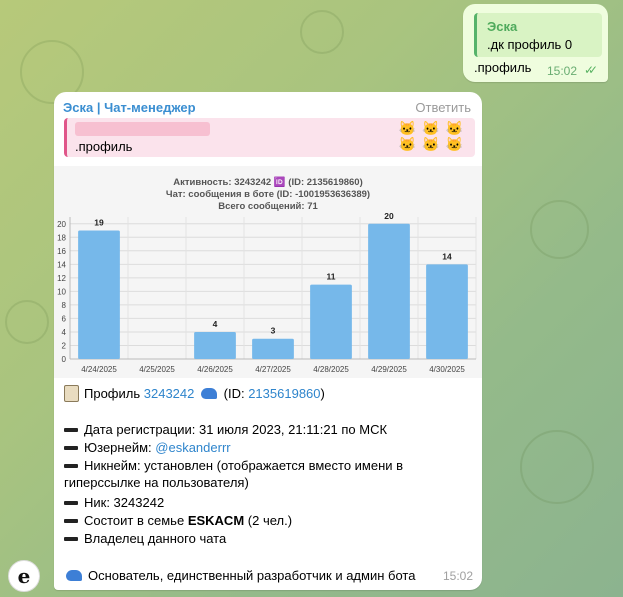 This screenshot has width=623, height=597. What do you see at coordinates (118, 447) in the screenshot?
I see `username-label: Юзернейм:` at bounding box center [118, 447].